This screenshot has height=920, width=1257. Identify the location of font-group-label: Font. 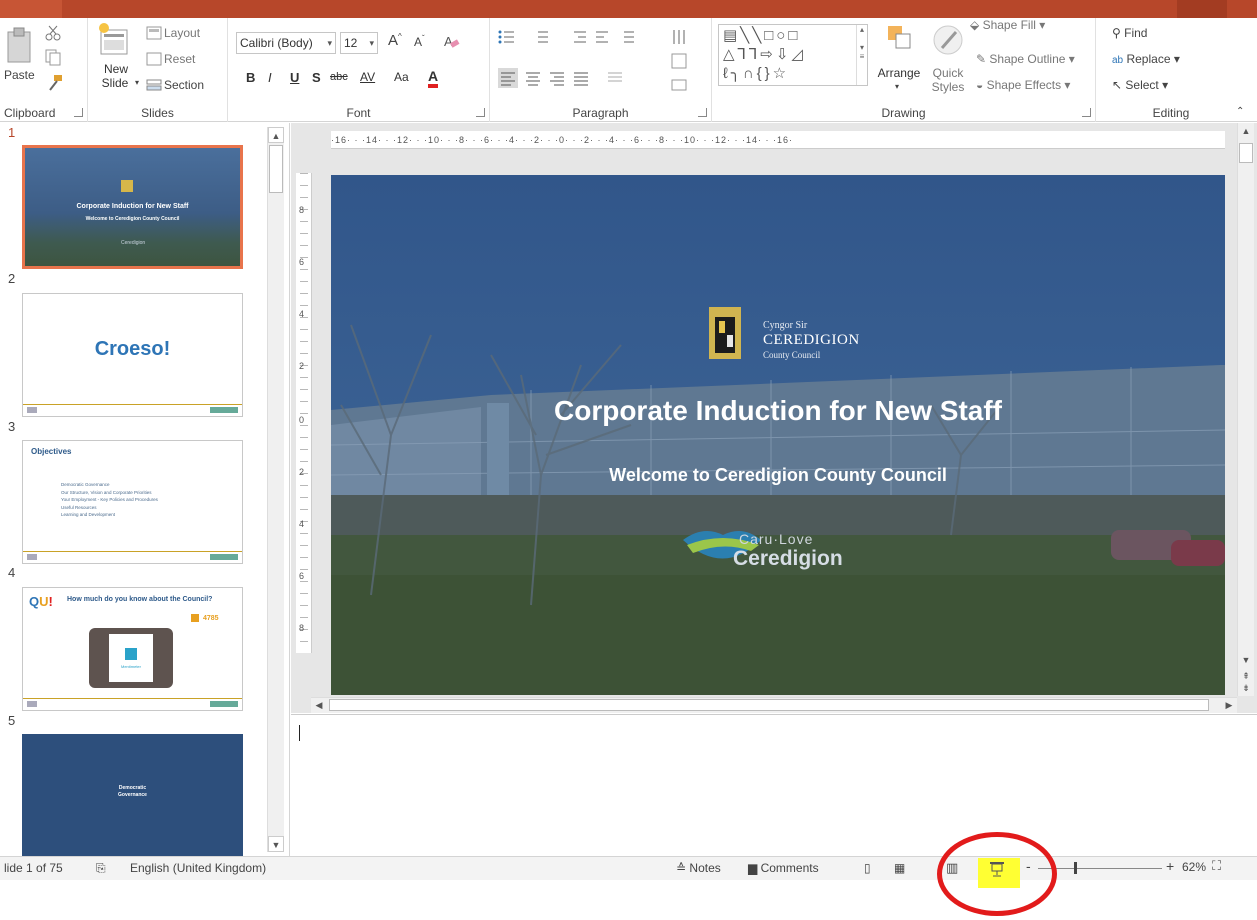
(358, 113).